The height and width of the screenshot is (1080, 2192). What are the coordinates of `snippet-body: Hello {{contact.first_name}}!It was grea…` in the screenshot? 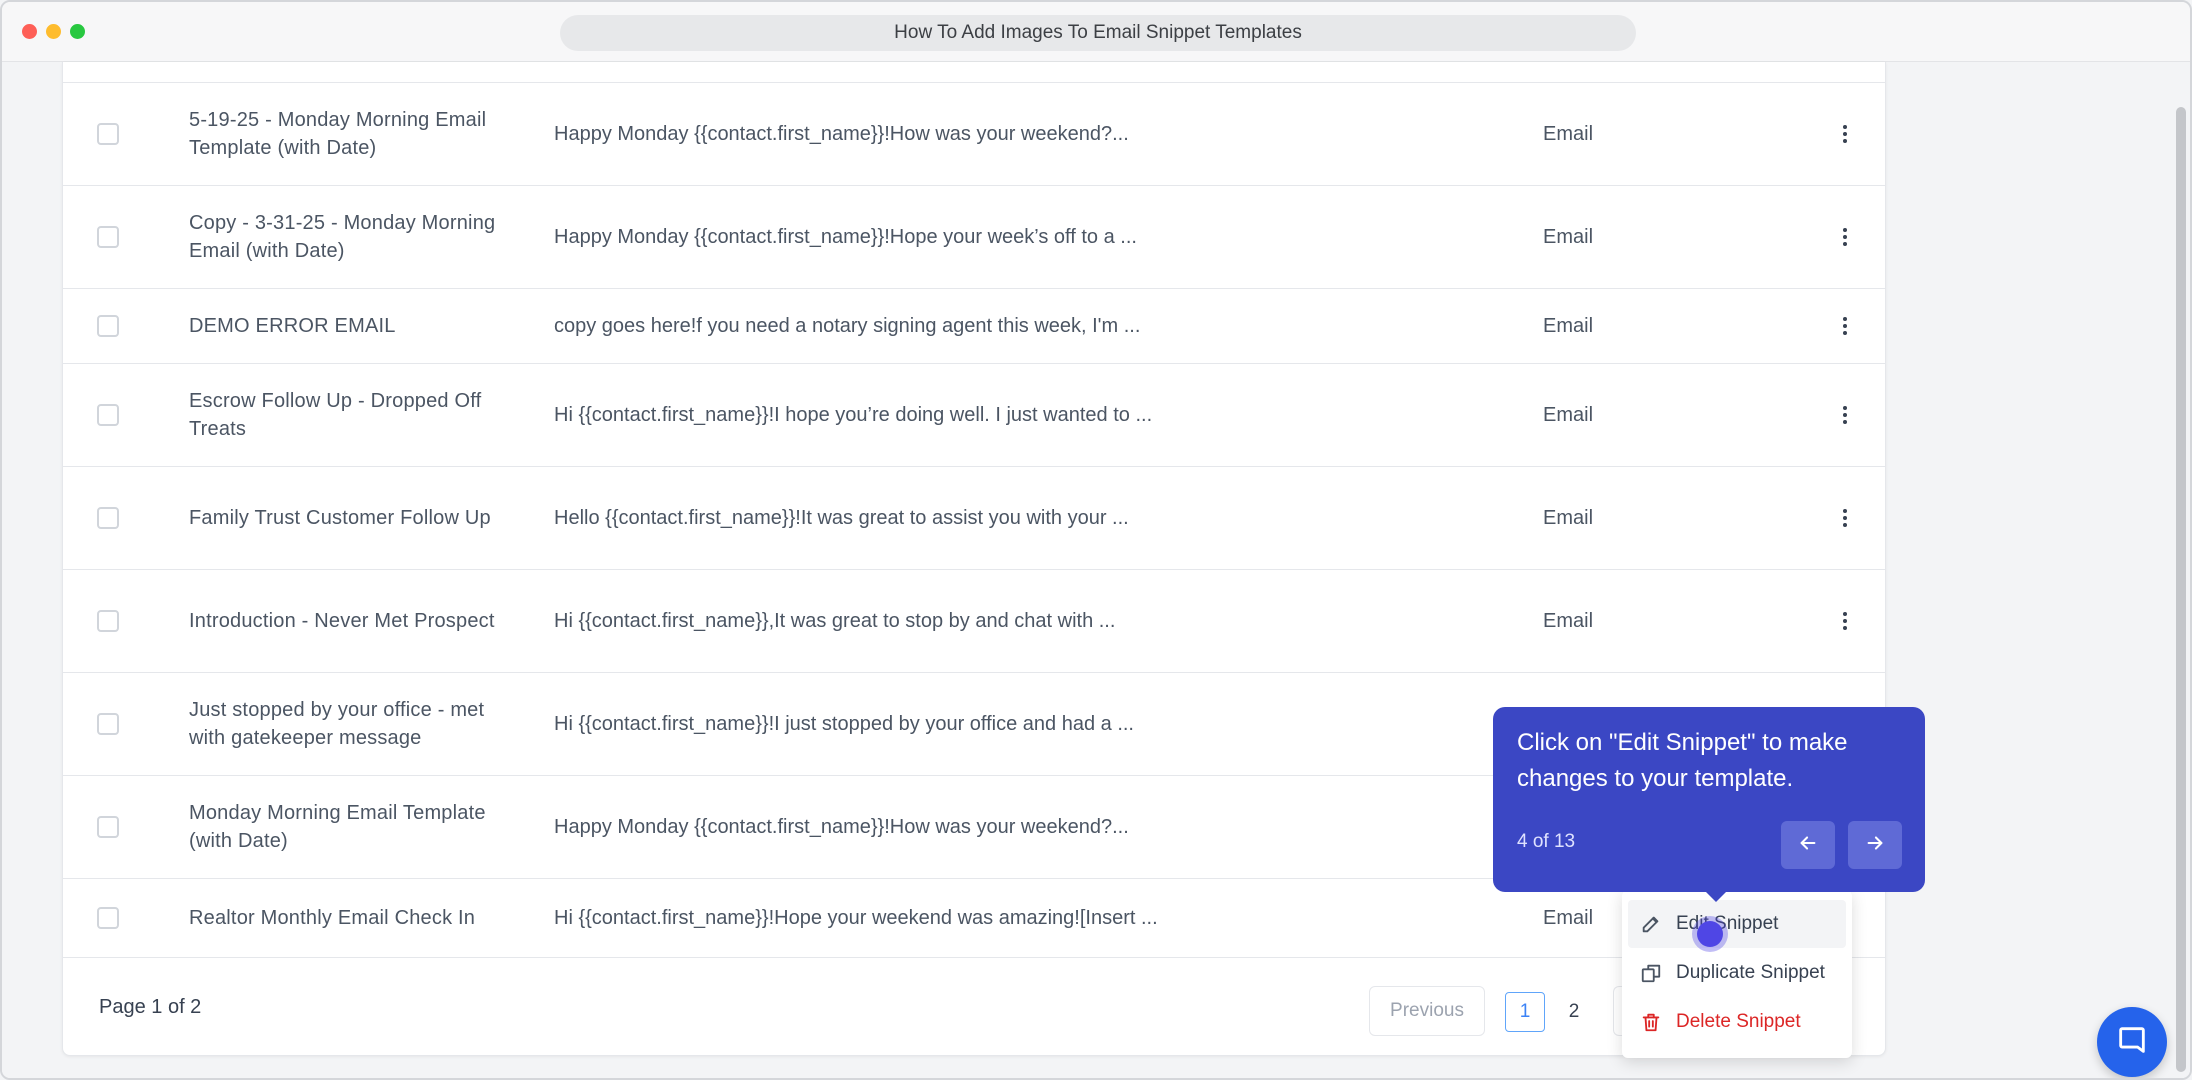 It's located at (841, 517).